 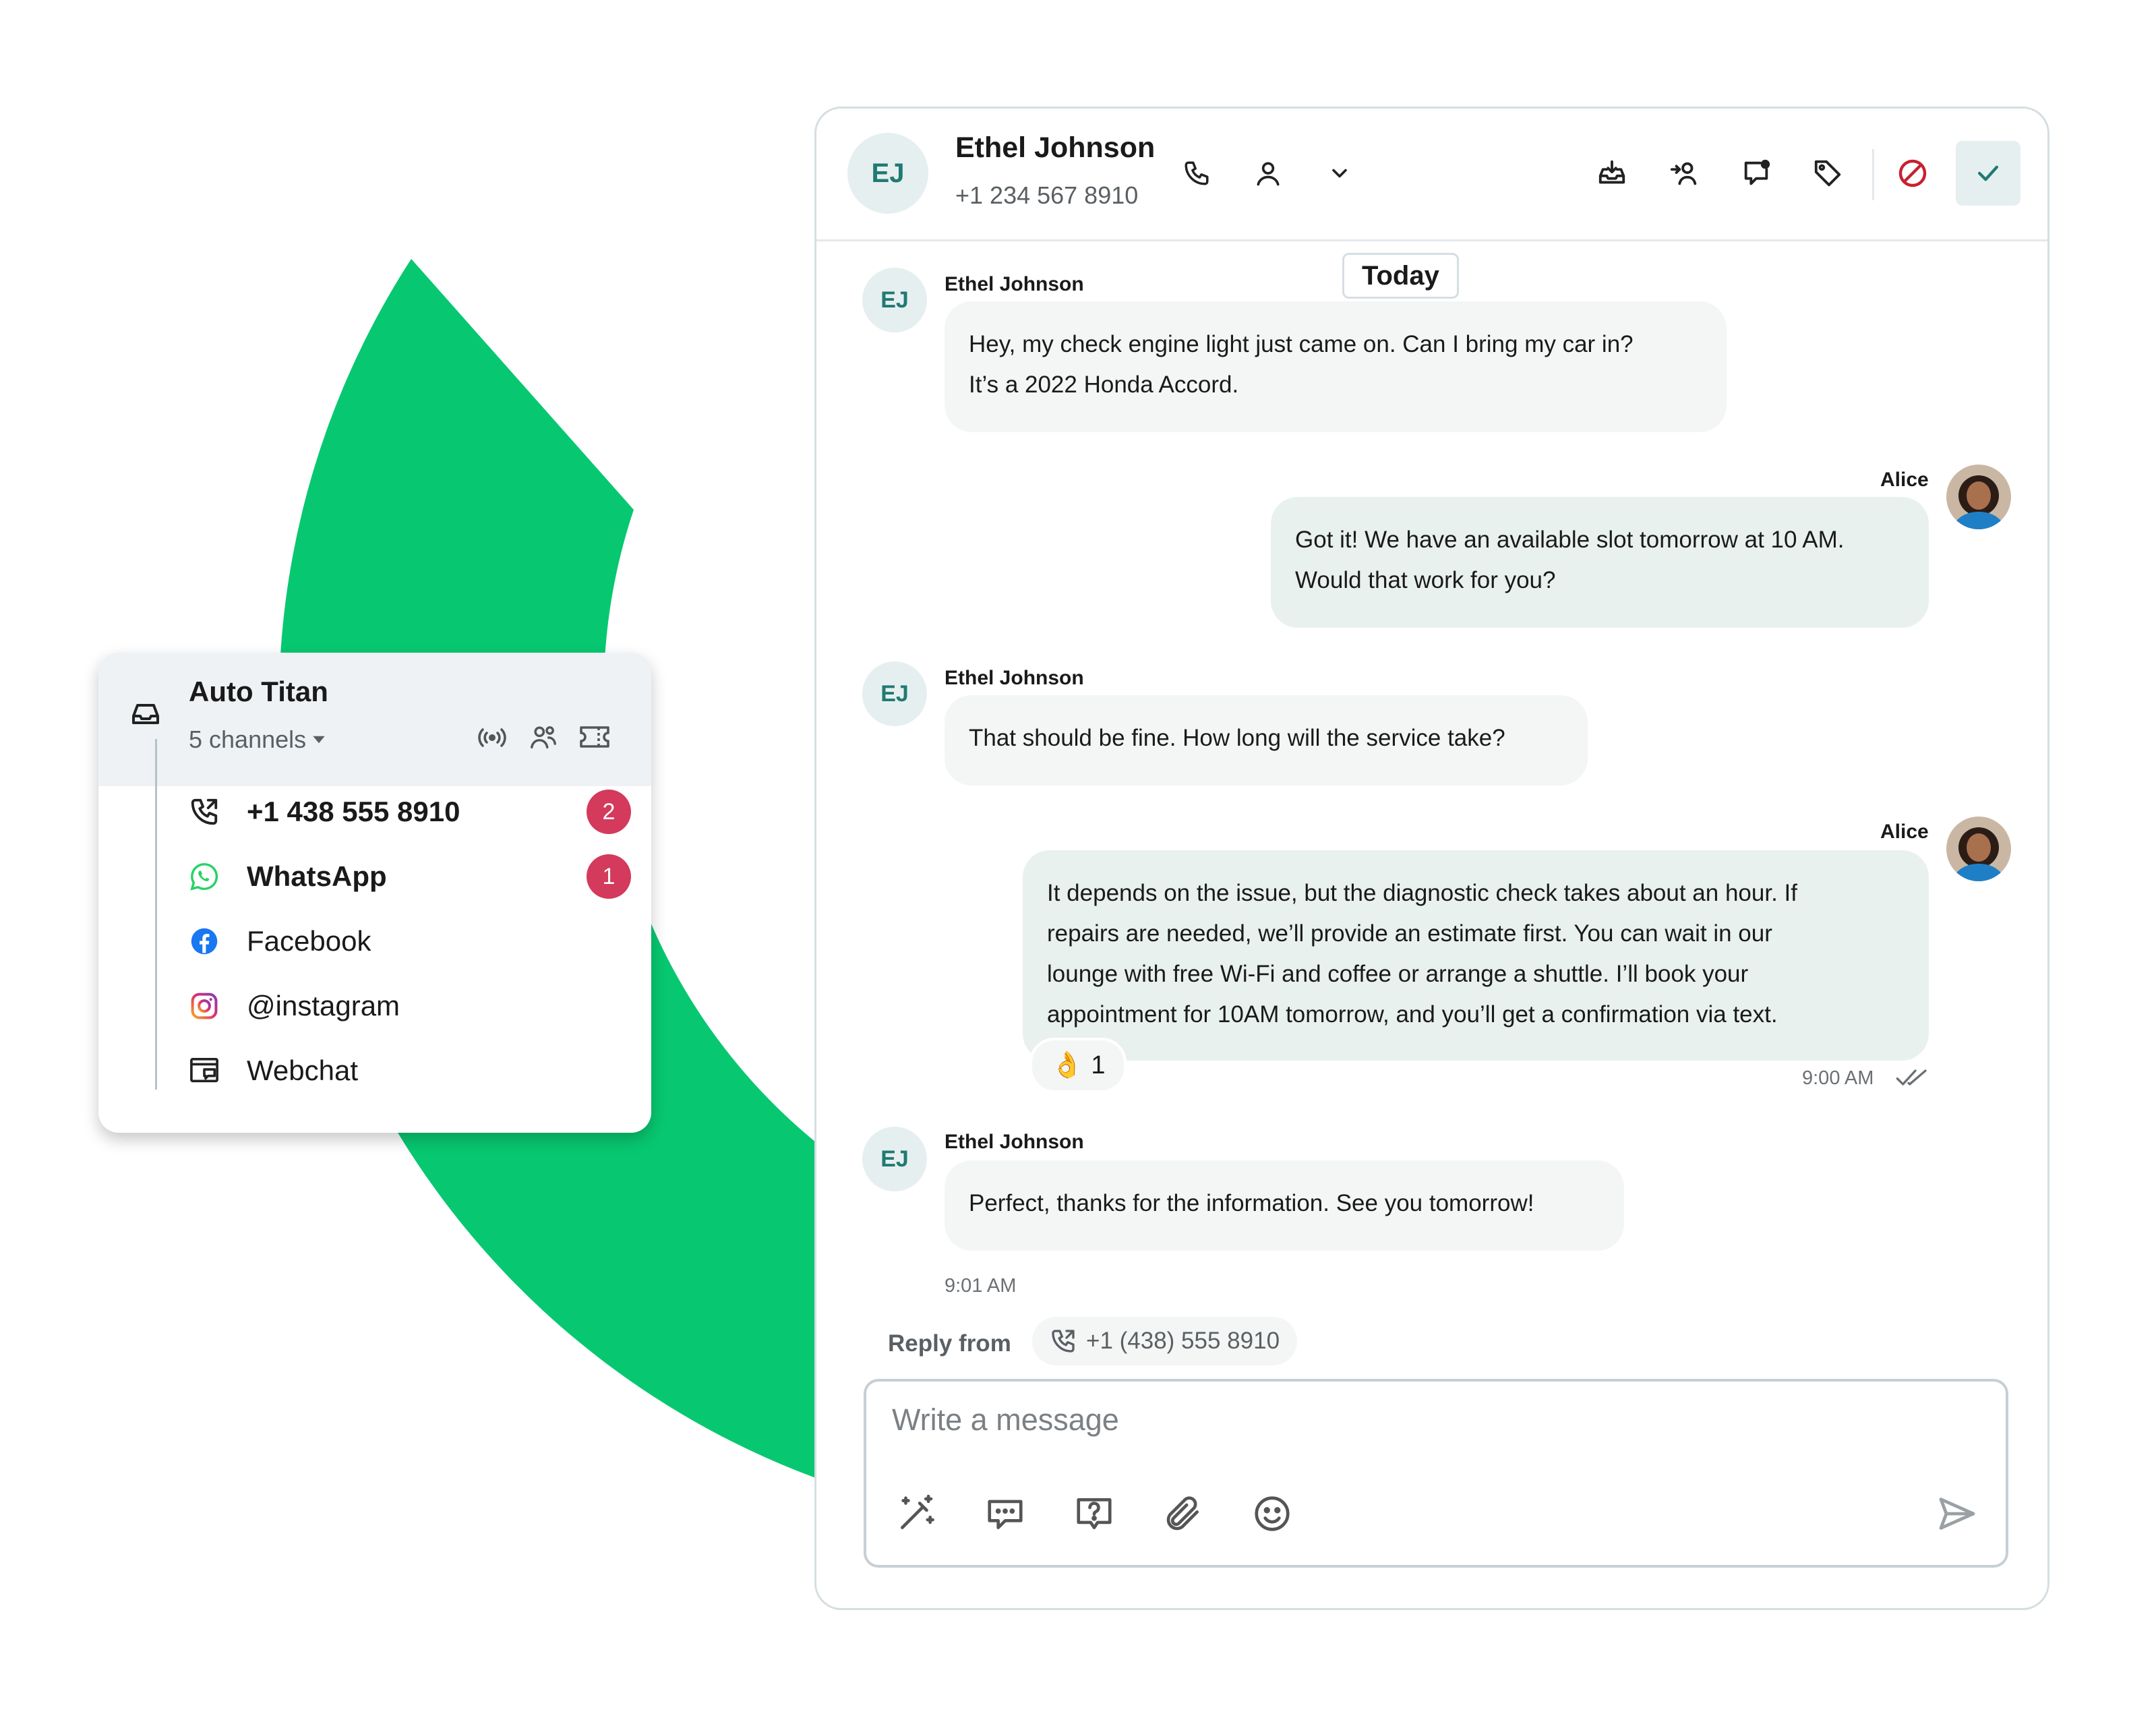 I want to click on facebook-icon, so click(x=204, y=941).